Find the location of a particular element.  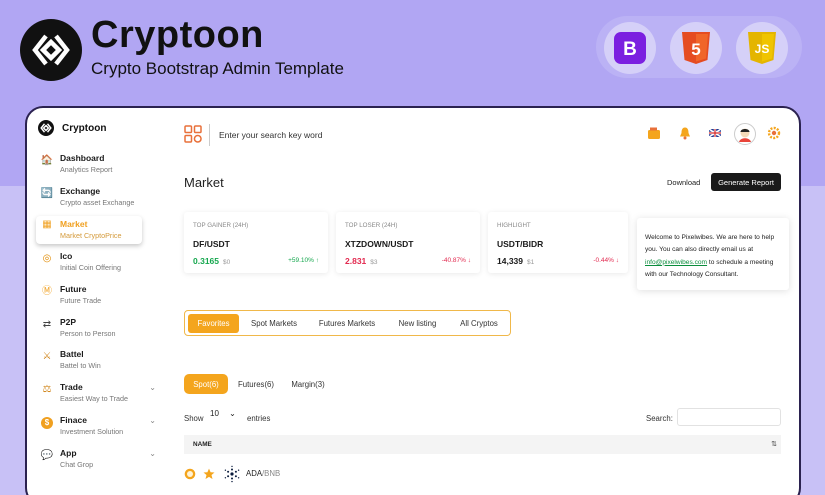

sidebar-item-title: P2P is located at coordinates (68, 322).